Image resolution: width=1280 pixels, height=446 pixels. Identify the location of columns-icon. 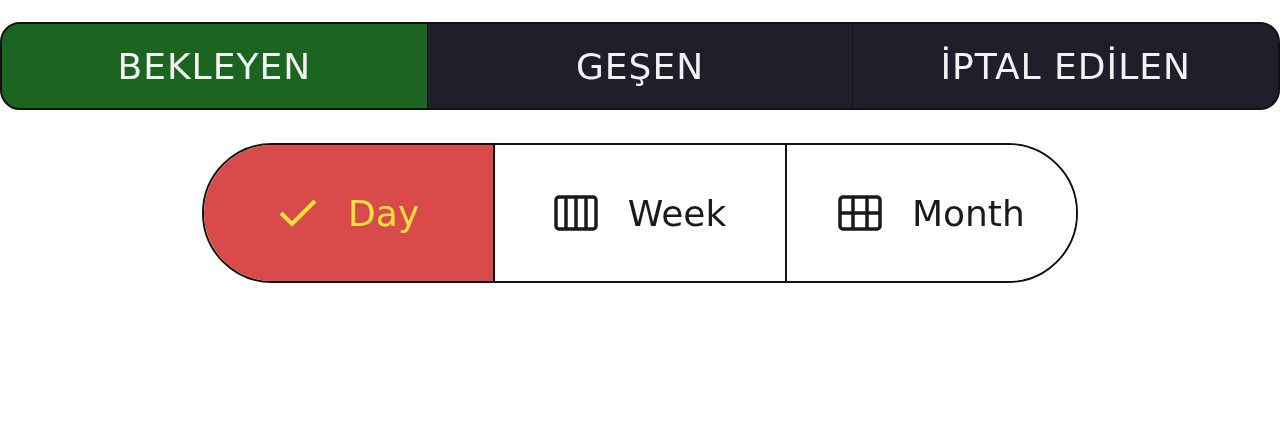
(575, 213).